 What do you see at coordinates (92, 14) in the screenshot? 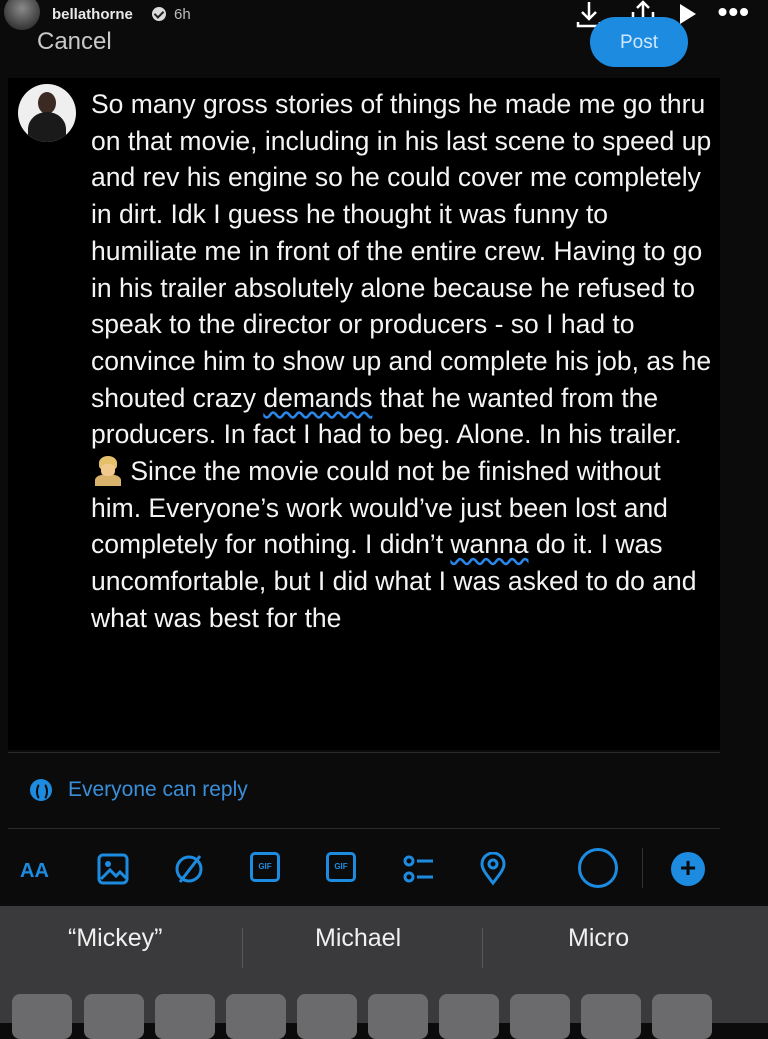
I see `story-username: bellathorne` at bounding box center [92, 14].